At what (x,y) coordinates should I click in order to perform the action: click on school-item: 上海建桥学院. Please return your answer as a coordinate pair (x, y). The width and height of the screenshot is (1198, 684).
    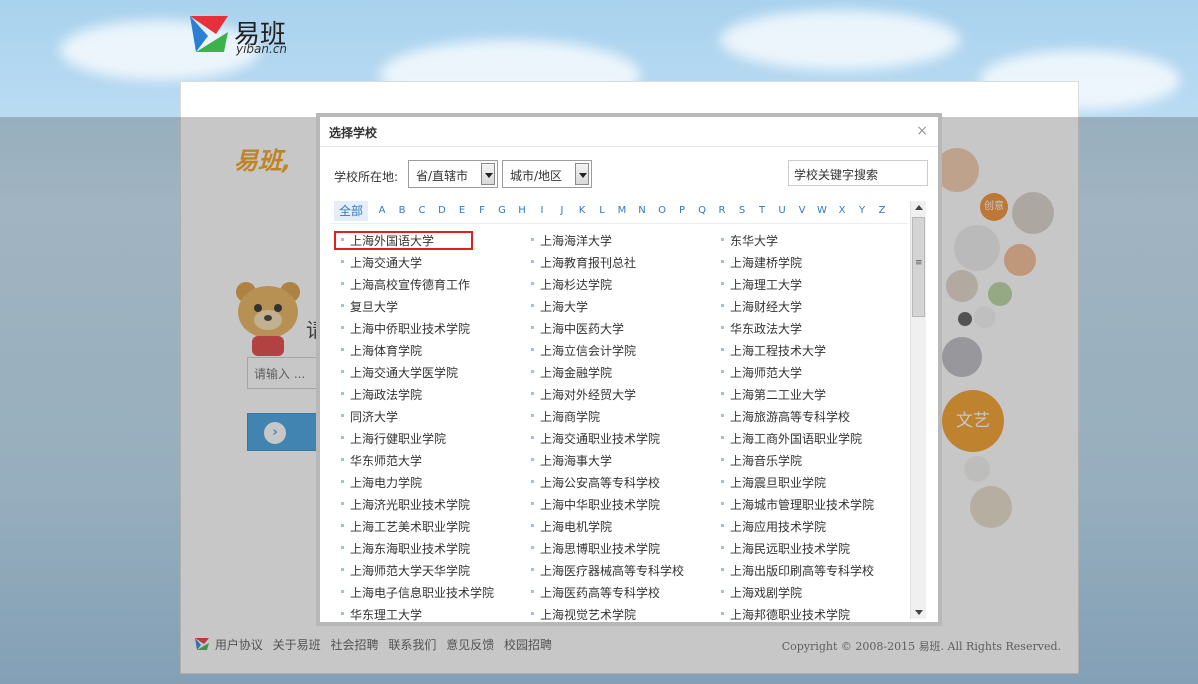
    Looking at the image, I should click on (761, 262).